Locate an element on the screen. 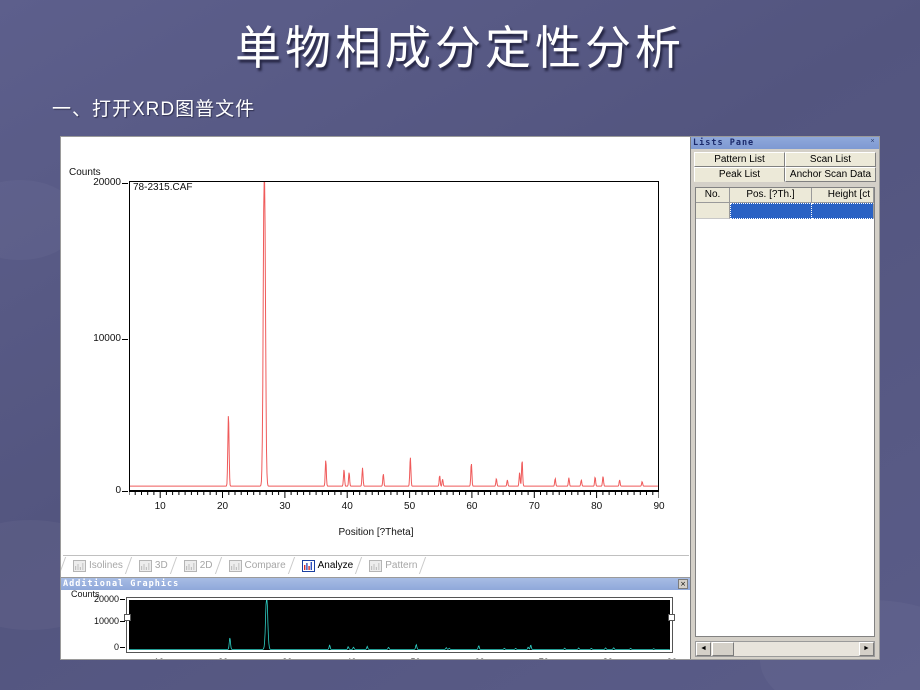 This screenshot has height=690, width=920. ag-y-tick-10000: 10000 is located at coordinates (97, 621).